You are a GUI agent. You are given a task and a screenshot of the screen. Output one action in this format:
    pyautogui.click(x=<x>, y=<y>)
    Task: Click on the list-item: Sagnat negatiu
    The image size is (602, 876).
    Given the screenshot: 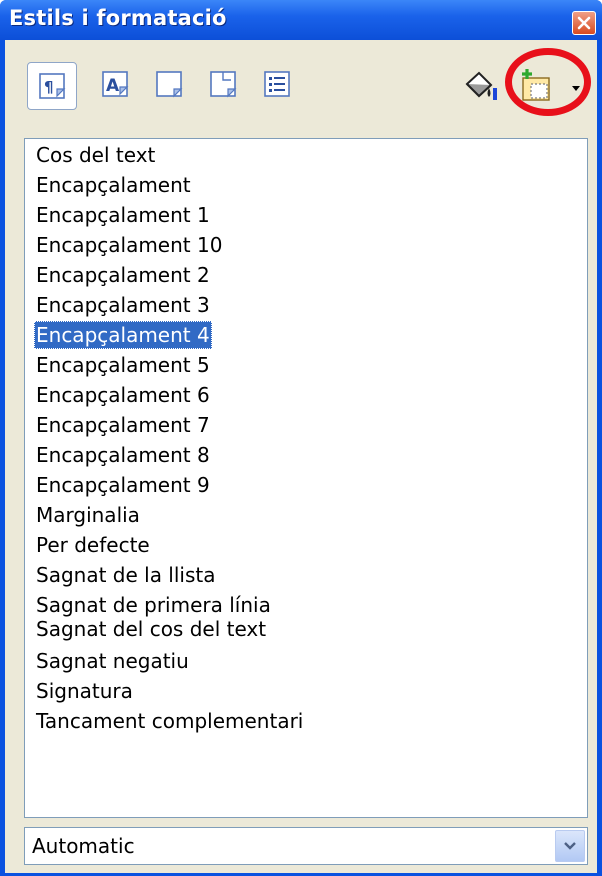 What is the action you would take?
    pyautogui.click(x=112, y=661)
    